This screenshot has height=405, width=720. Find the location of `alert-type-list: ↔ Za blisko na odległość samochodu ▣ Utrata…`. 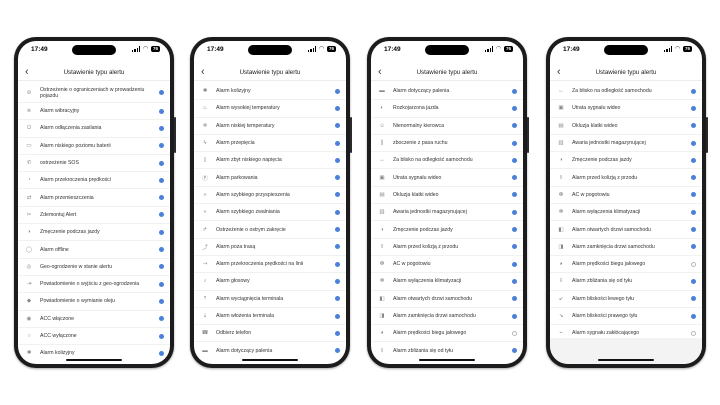

alert-type-list: ↔ Za blisko na odległość samochodu ▣ Utrata… is located at coordinates (626, 219).